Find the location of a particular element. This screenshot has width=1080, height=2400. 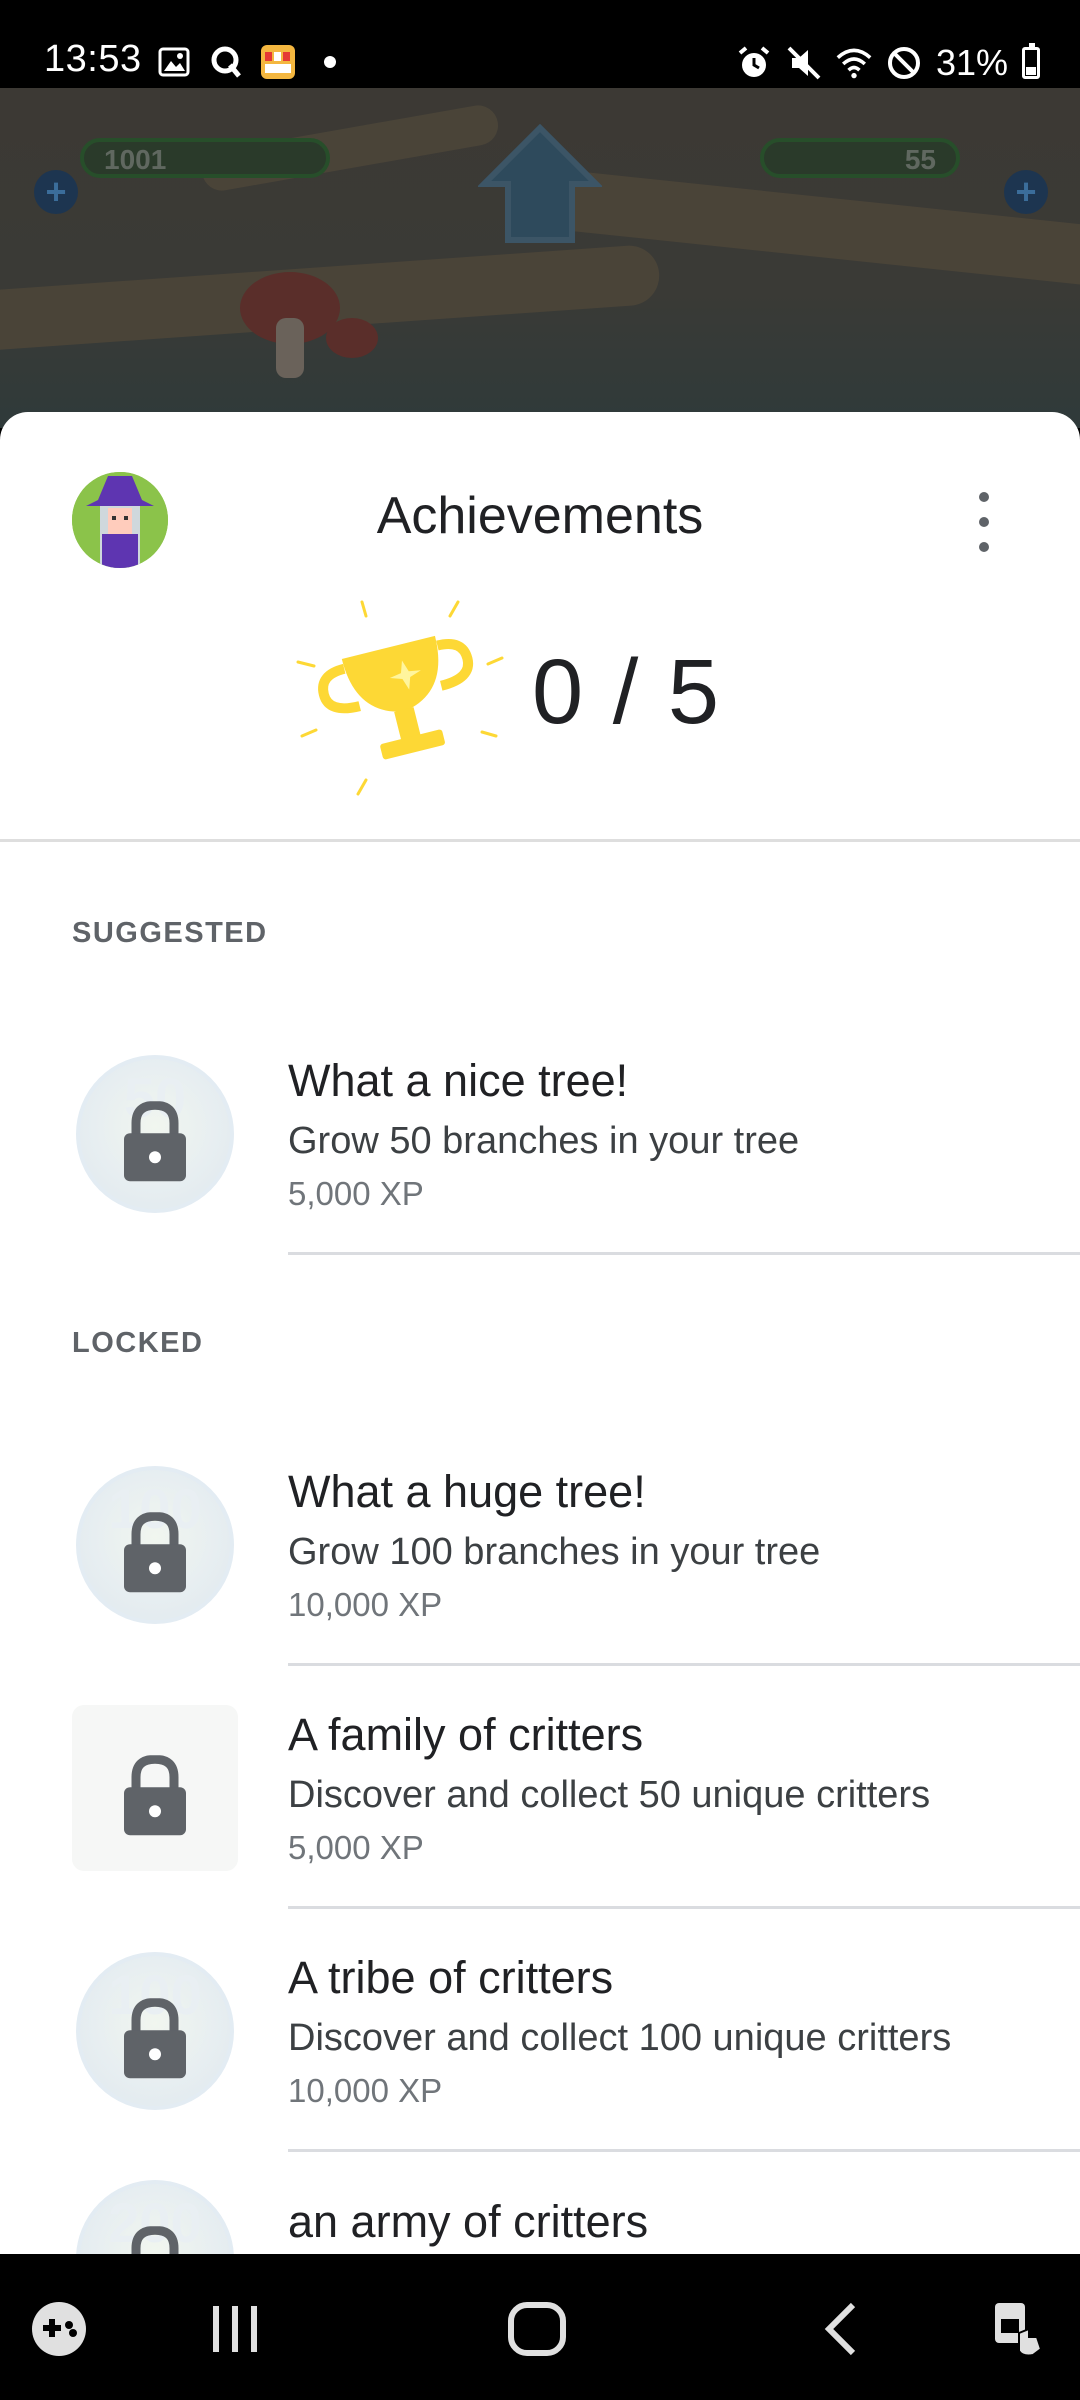

screen-lock-button is located at coordinates (1019, 2329).